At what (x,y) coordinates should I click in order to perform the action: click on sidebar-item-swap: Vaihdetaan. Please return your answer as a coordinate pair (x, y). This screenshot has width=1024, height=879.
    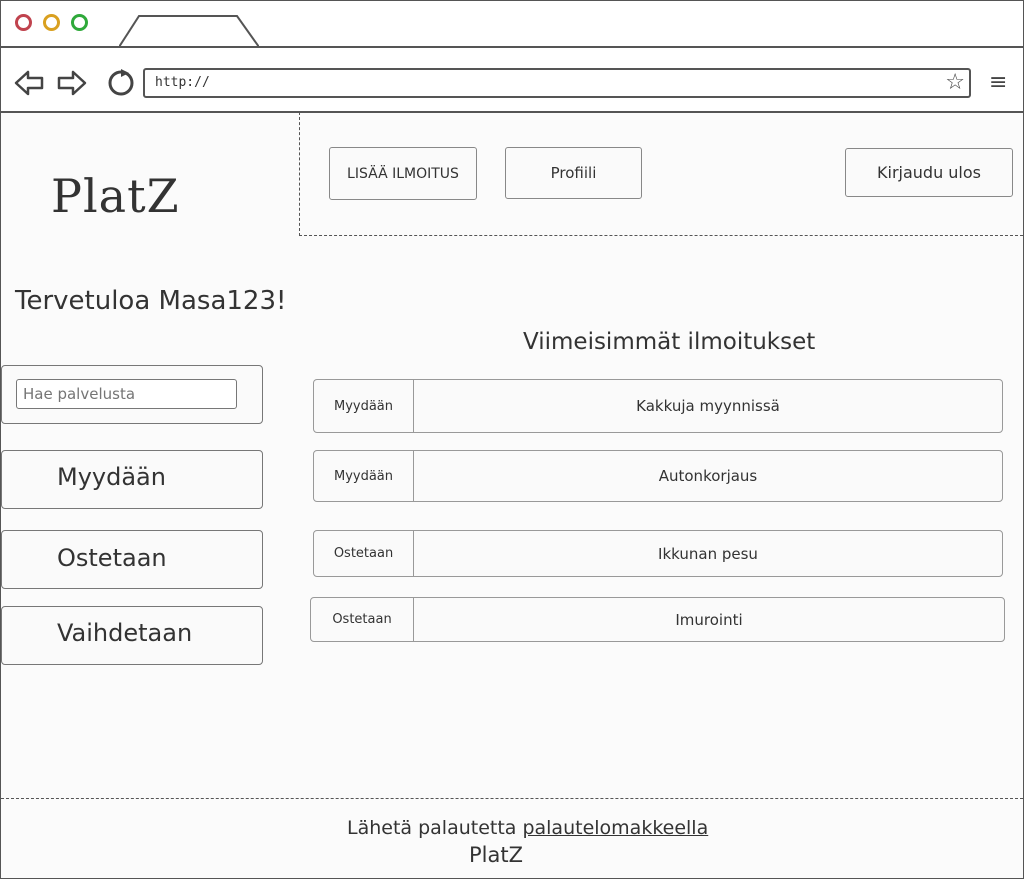
    Looking at the image, I should click on (132, 635).